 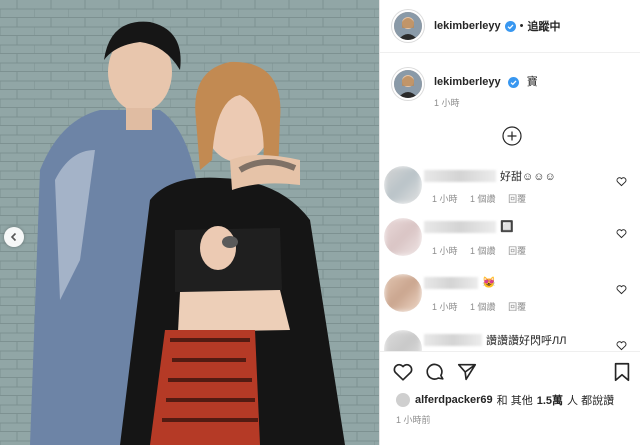 I want to click on comment-text: 好甜☺☺☺, so click(x=528, y=177).